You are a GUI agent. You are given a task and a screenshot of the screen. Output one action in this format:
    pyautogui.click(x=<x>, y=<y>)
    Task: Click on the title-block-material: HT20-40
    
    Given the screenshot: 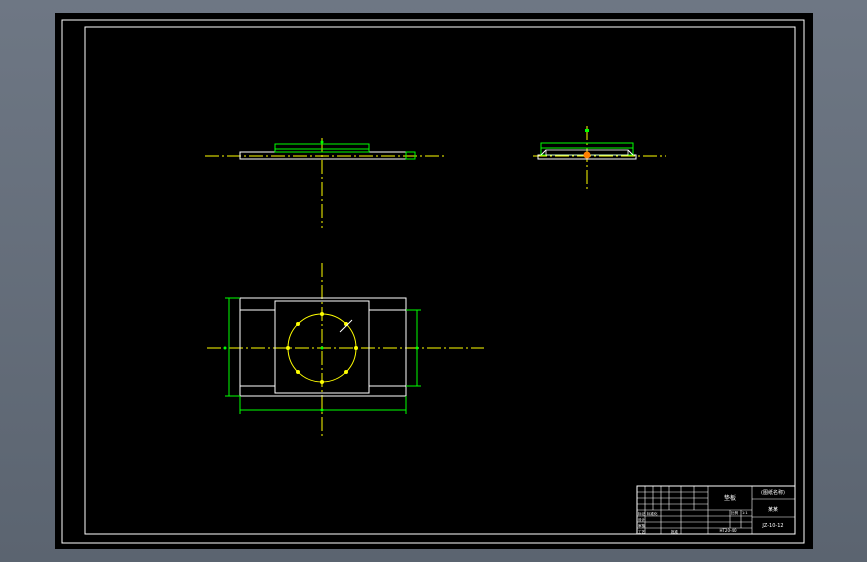 What is the action you would take?
    pyautogui.click(x=728, y=530)
    